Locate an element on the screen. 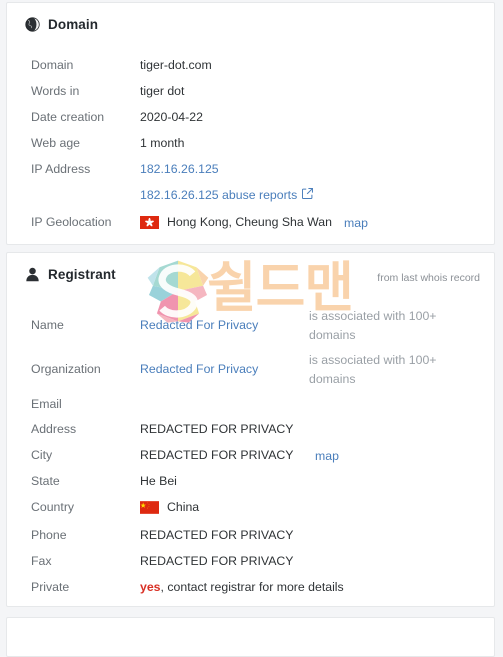 This screenshot has height=657, width=503. row-value-private: yes , contact registrar for more details is located at coordinates (242, 587).